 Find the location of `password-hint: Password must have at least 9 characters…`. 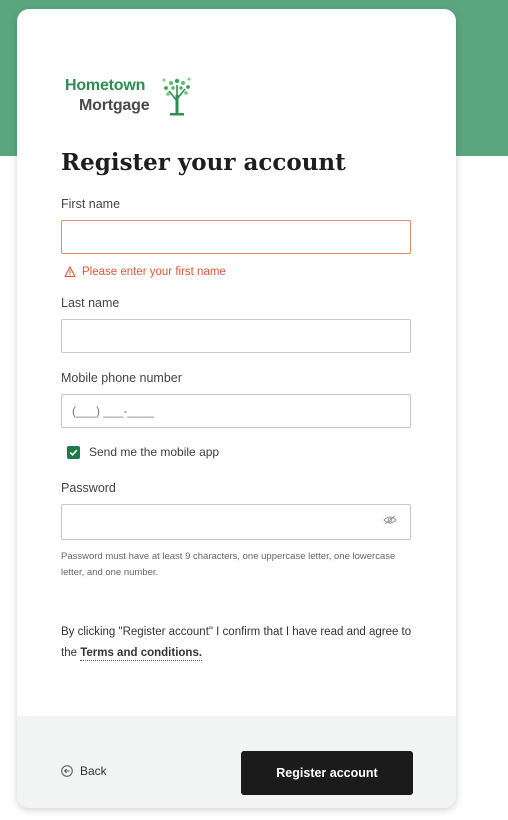

password-hint: Password must have at least 9 characters… is located at coordinates (228, 564).